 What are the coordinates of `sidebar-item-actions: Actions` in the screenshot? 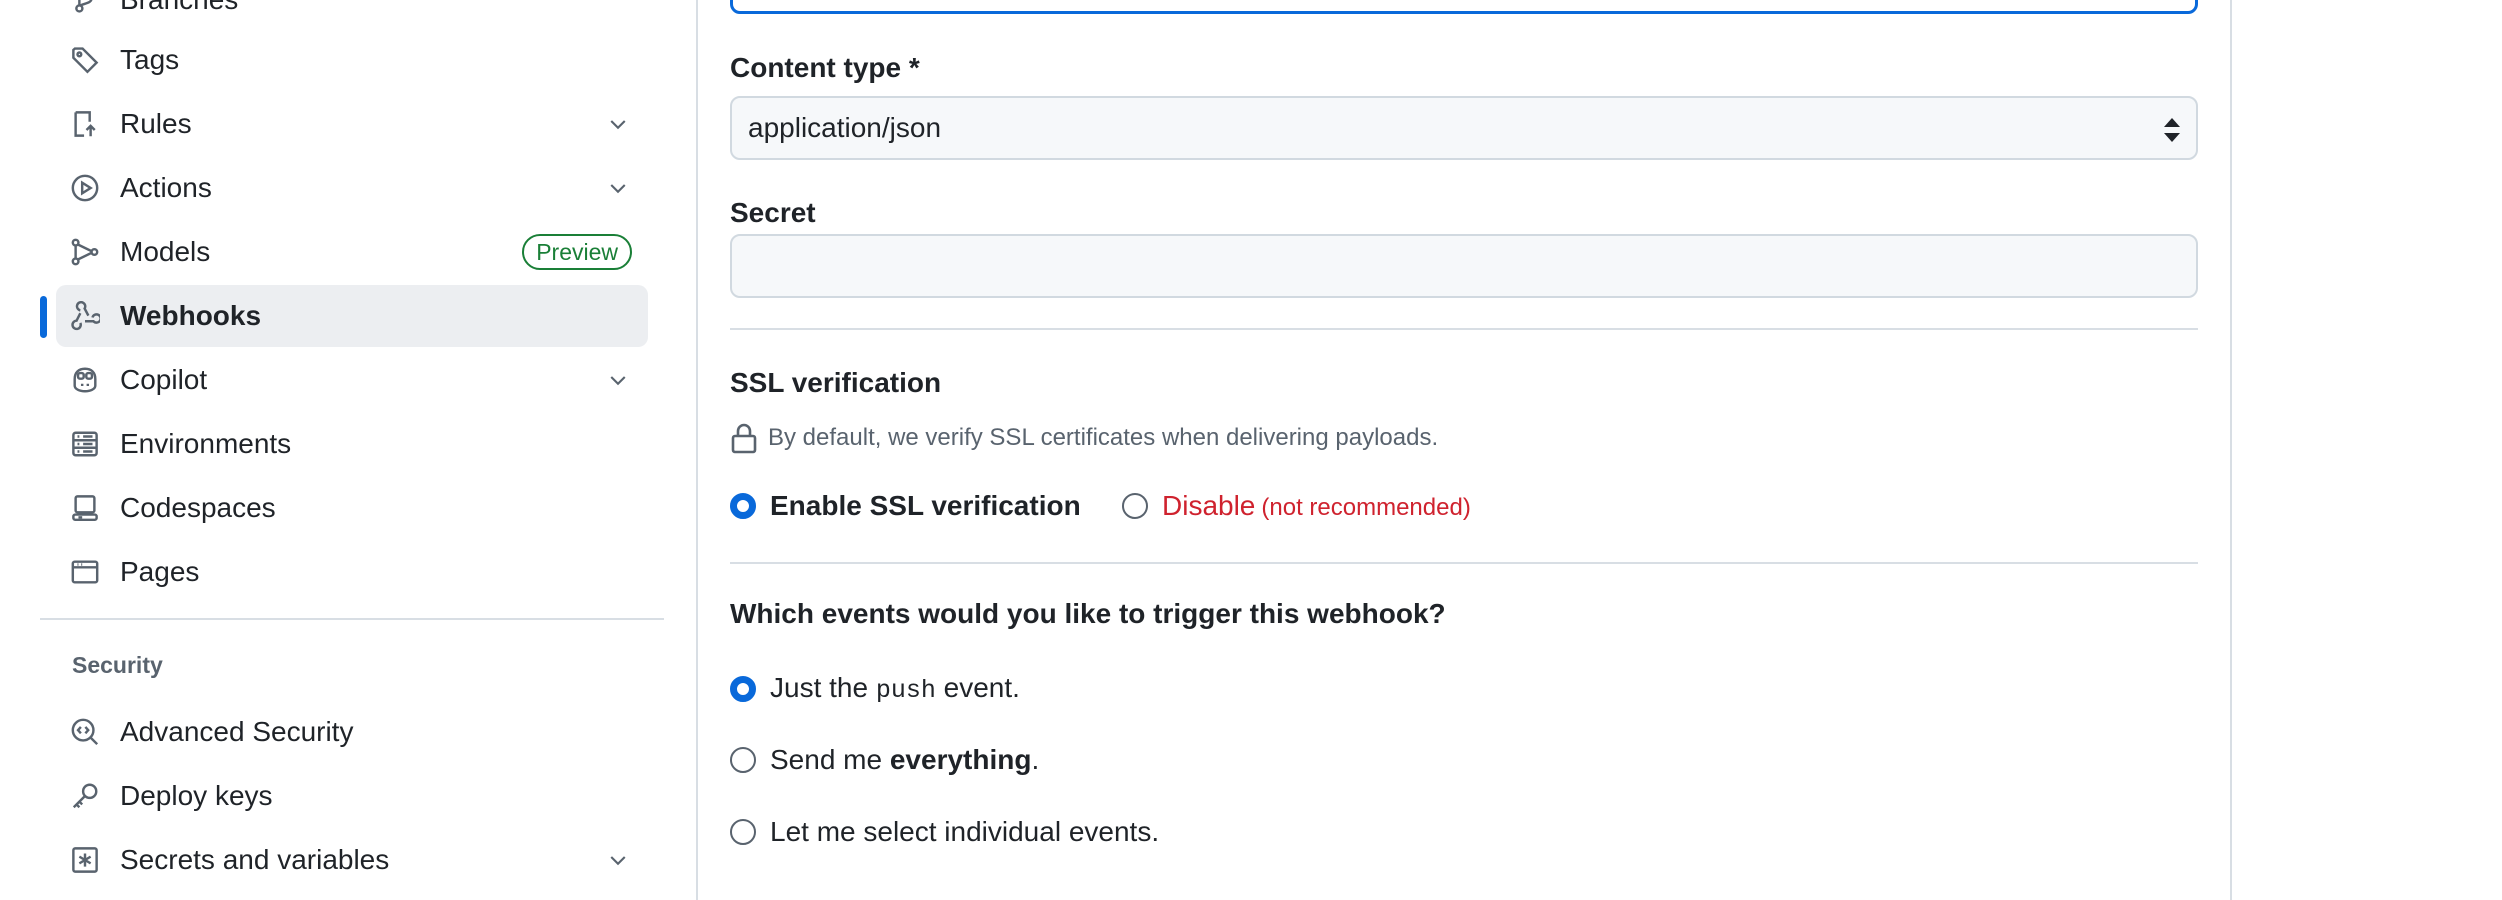 It's located at (352, 188).